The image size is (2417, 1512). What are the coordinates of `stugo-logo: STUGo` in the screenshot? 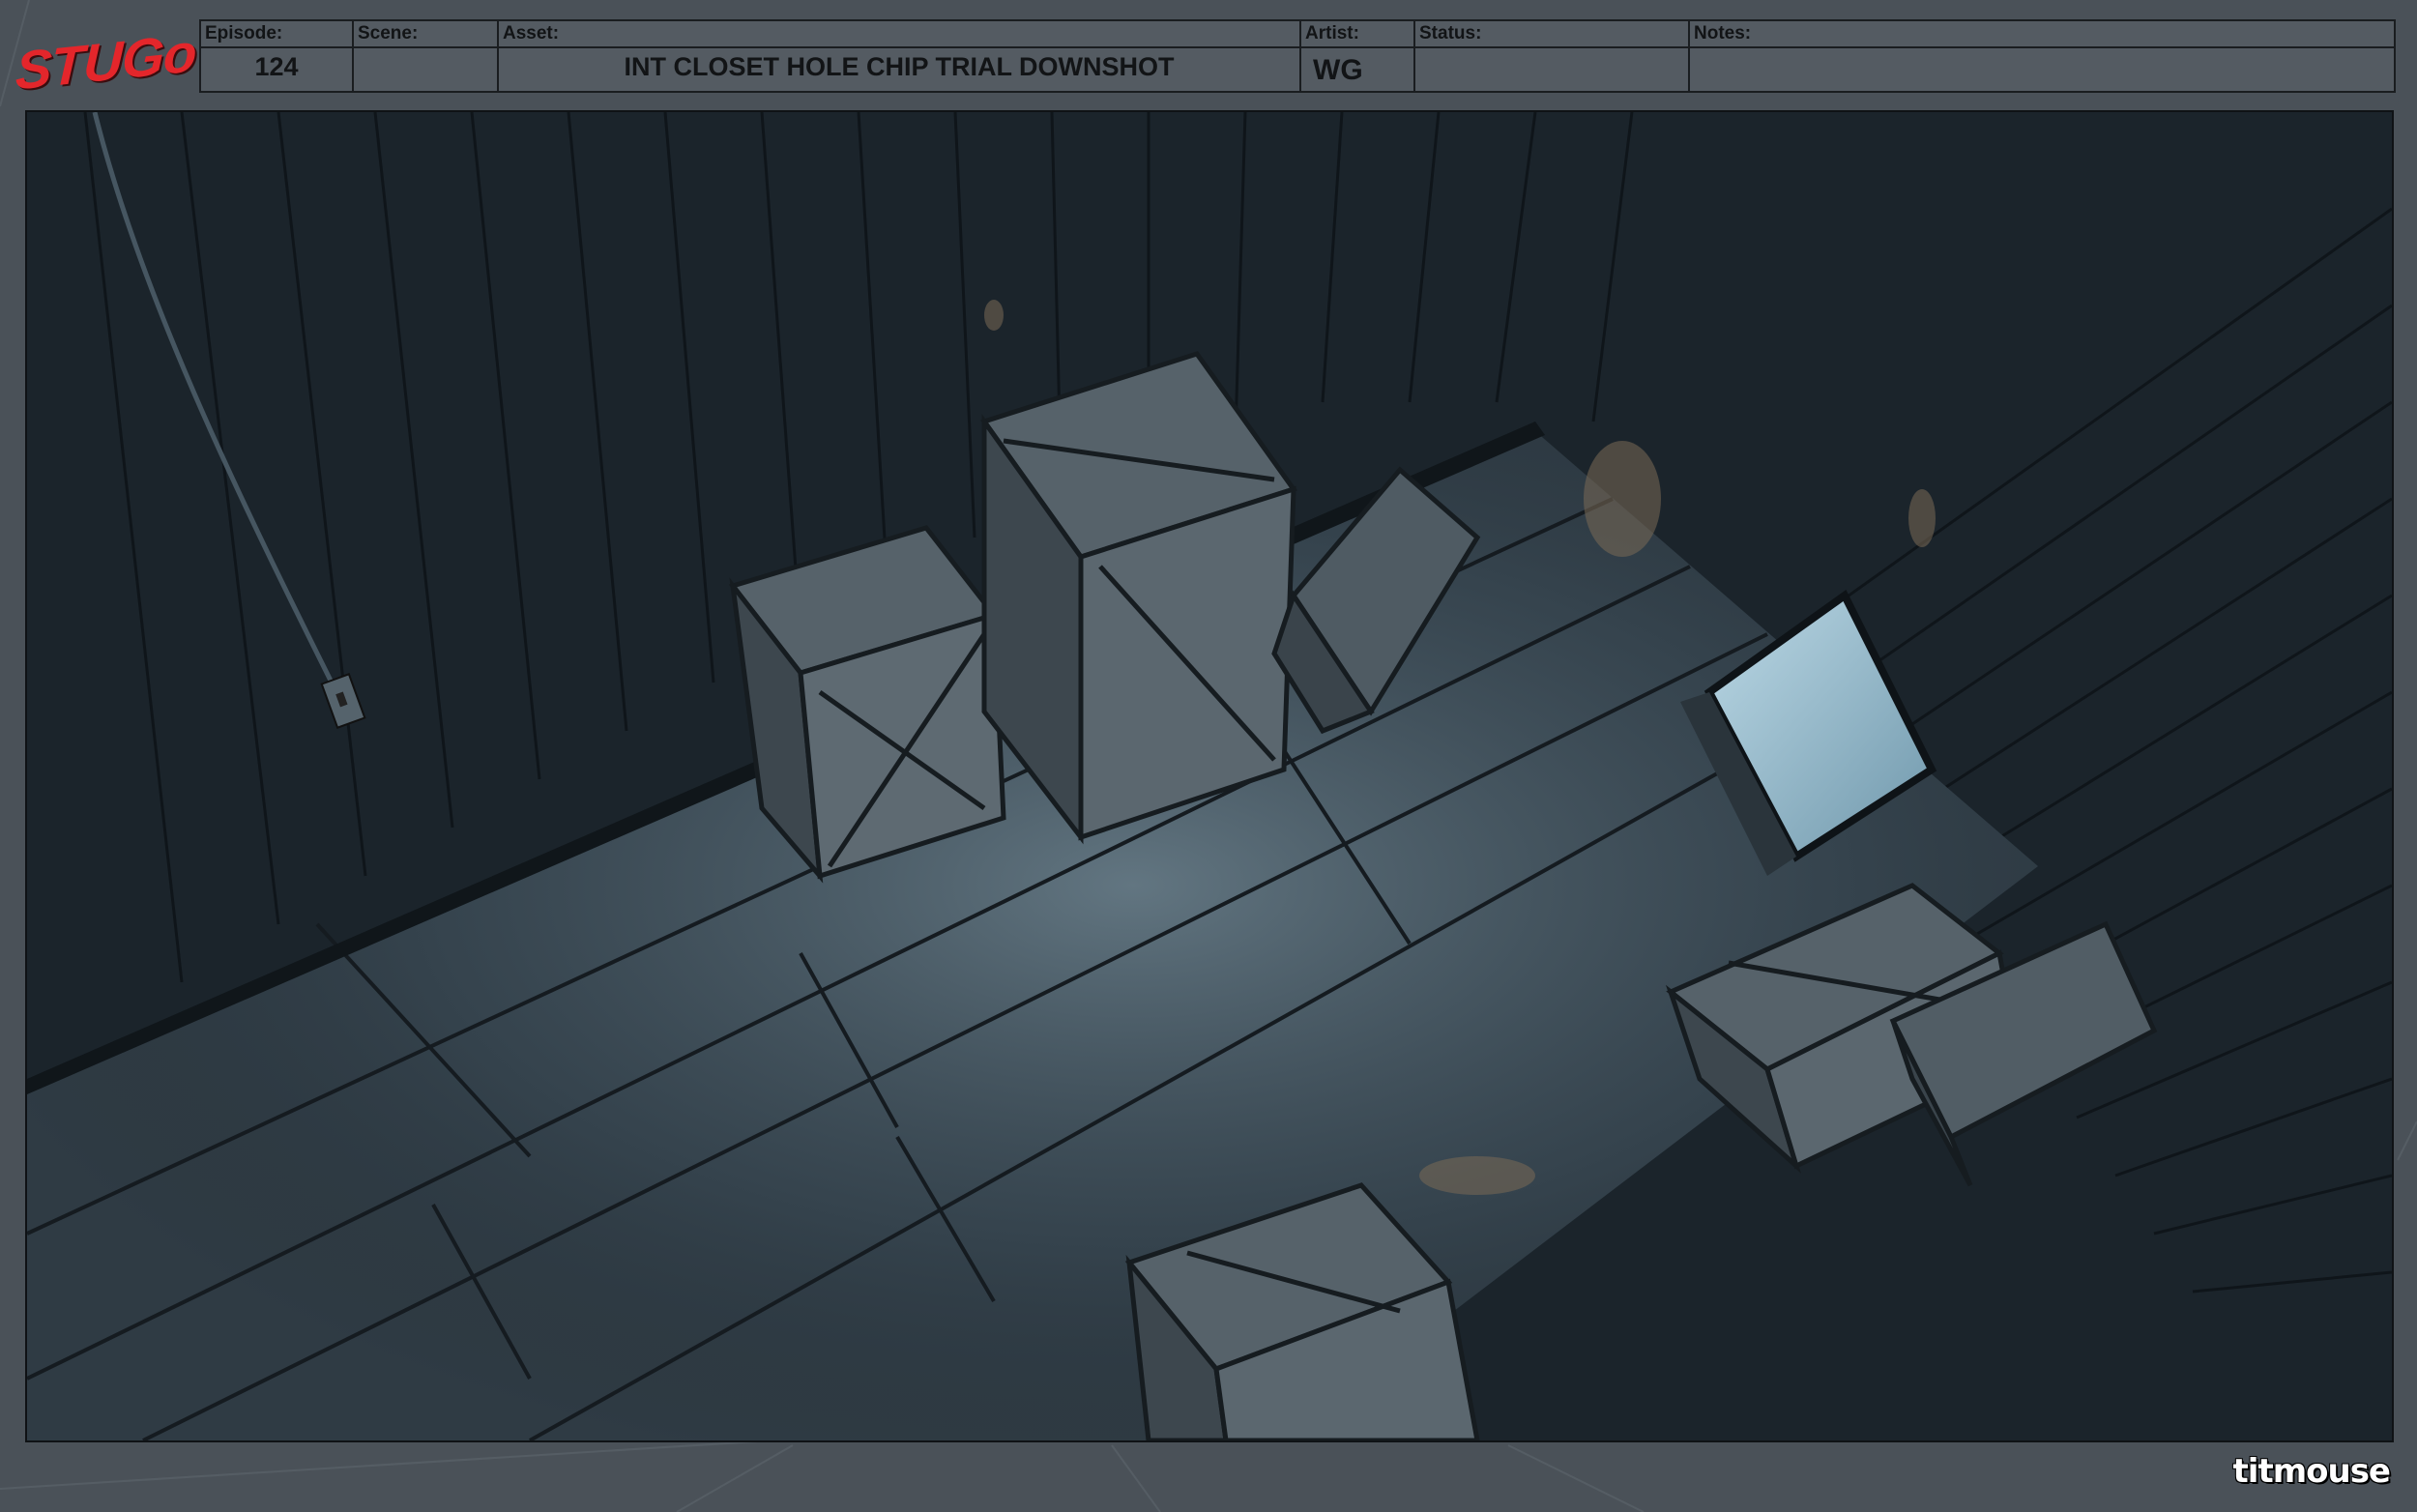 It's located at (106, 61).